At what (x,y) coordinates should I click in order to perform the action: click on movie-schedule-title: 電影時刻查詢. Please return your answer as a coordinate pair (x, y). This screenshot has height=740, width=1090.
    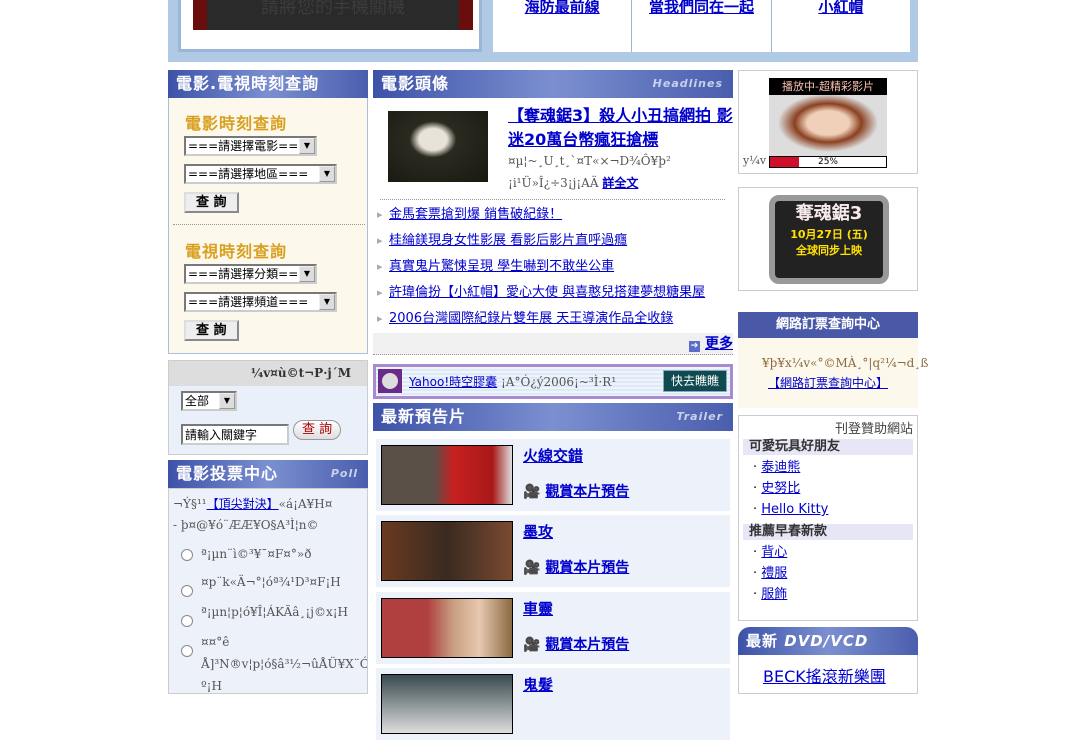
    Looking at the image, I should click on (236, 123).